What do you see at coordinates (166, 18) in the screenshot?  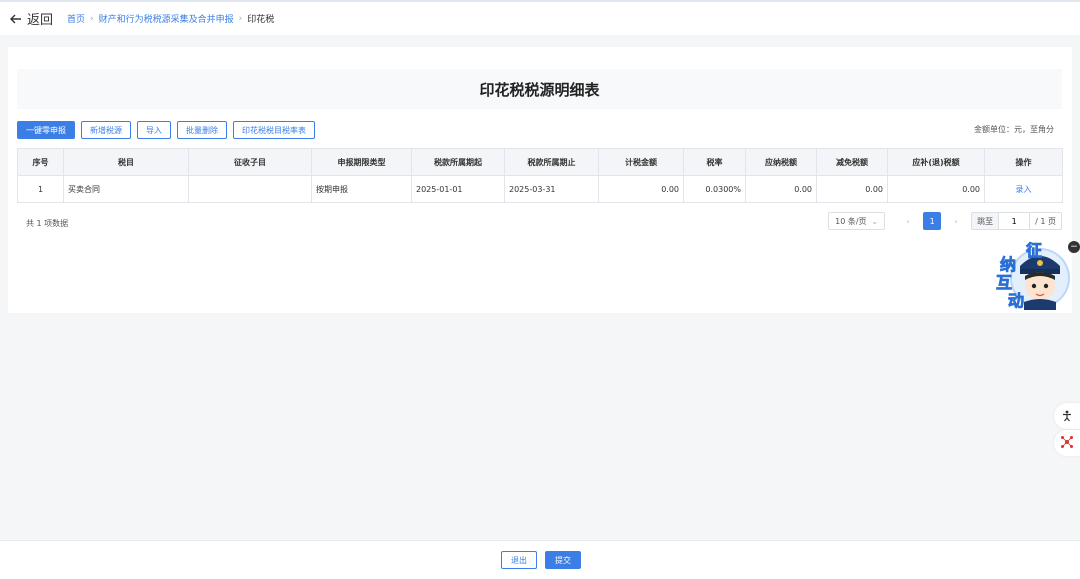 I see `breadcrumb-property-tax: 财产和行为税税源采集及合并申报` at bounding box center [166, 18].